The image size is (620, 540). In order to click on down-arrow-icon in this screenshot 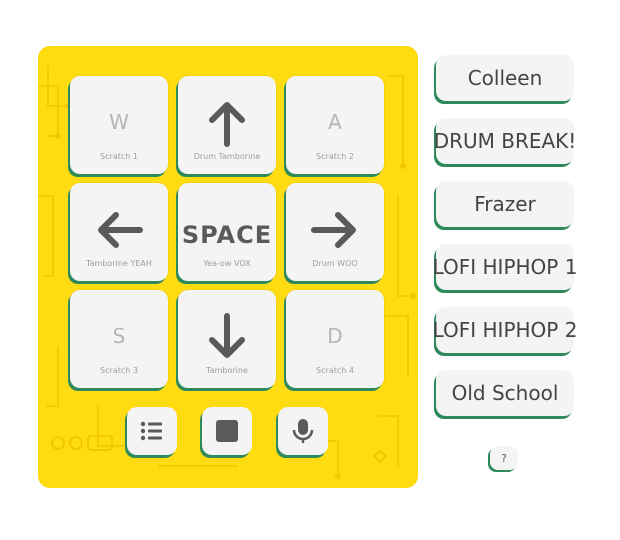, I will do `click(227, 335)`.